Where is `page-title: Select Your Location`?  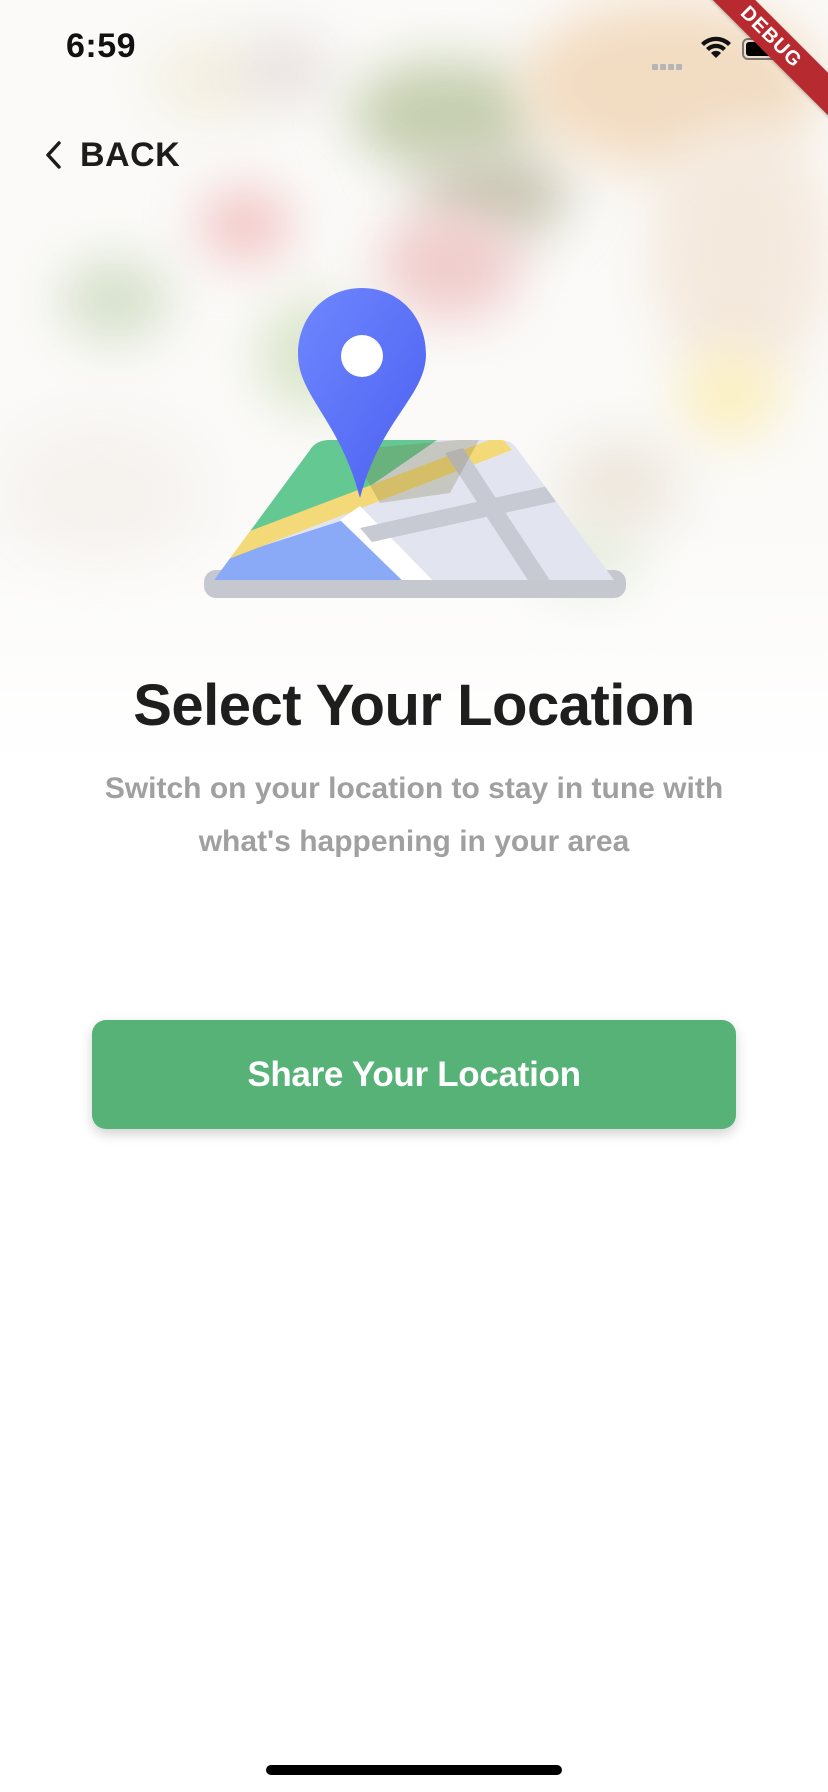
page-title: Select Your Location is located at coordinates (414, 705).